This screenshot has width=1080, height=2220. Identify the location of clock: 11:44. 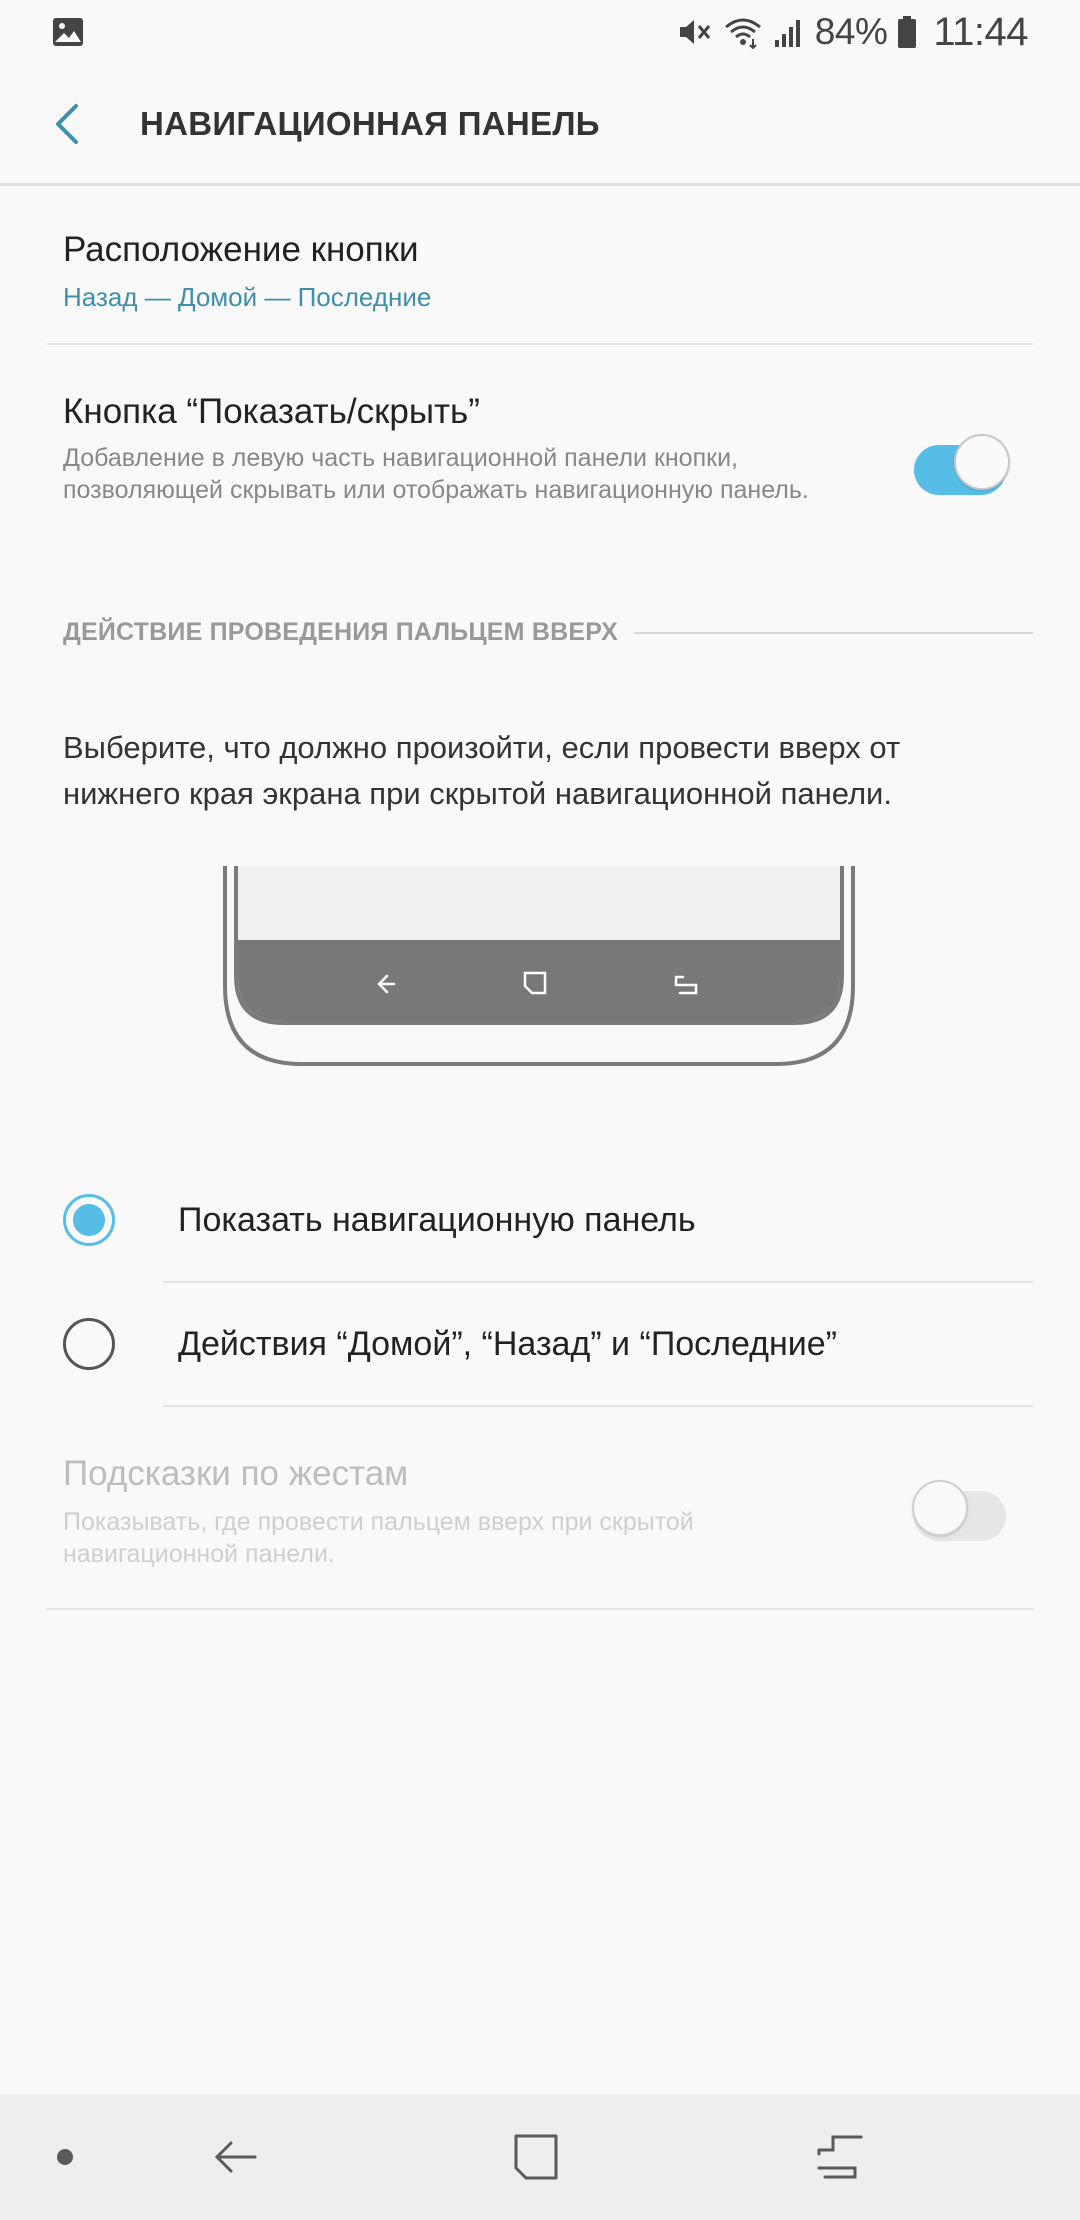
(980, 31).